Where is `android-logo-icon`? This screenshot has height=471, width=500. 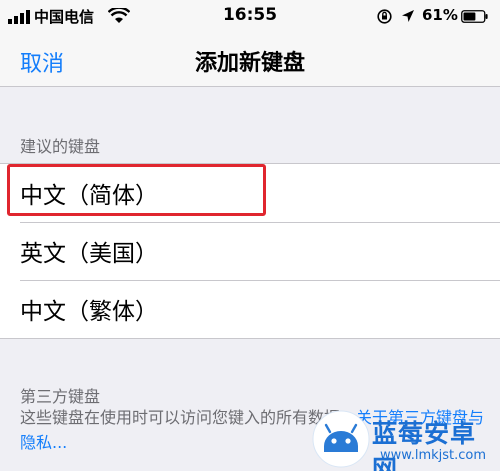
android-logo-icon is located at coordinates (341, 439).